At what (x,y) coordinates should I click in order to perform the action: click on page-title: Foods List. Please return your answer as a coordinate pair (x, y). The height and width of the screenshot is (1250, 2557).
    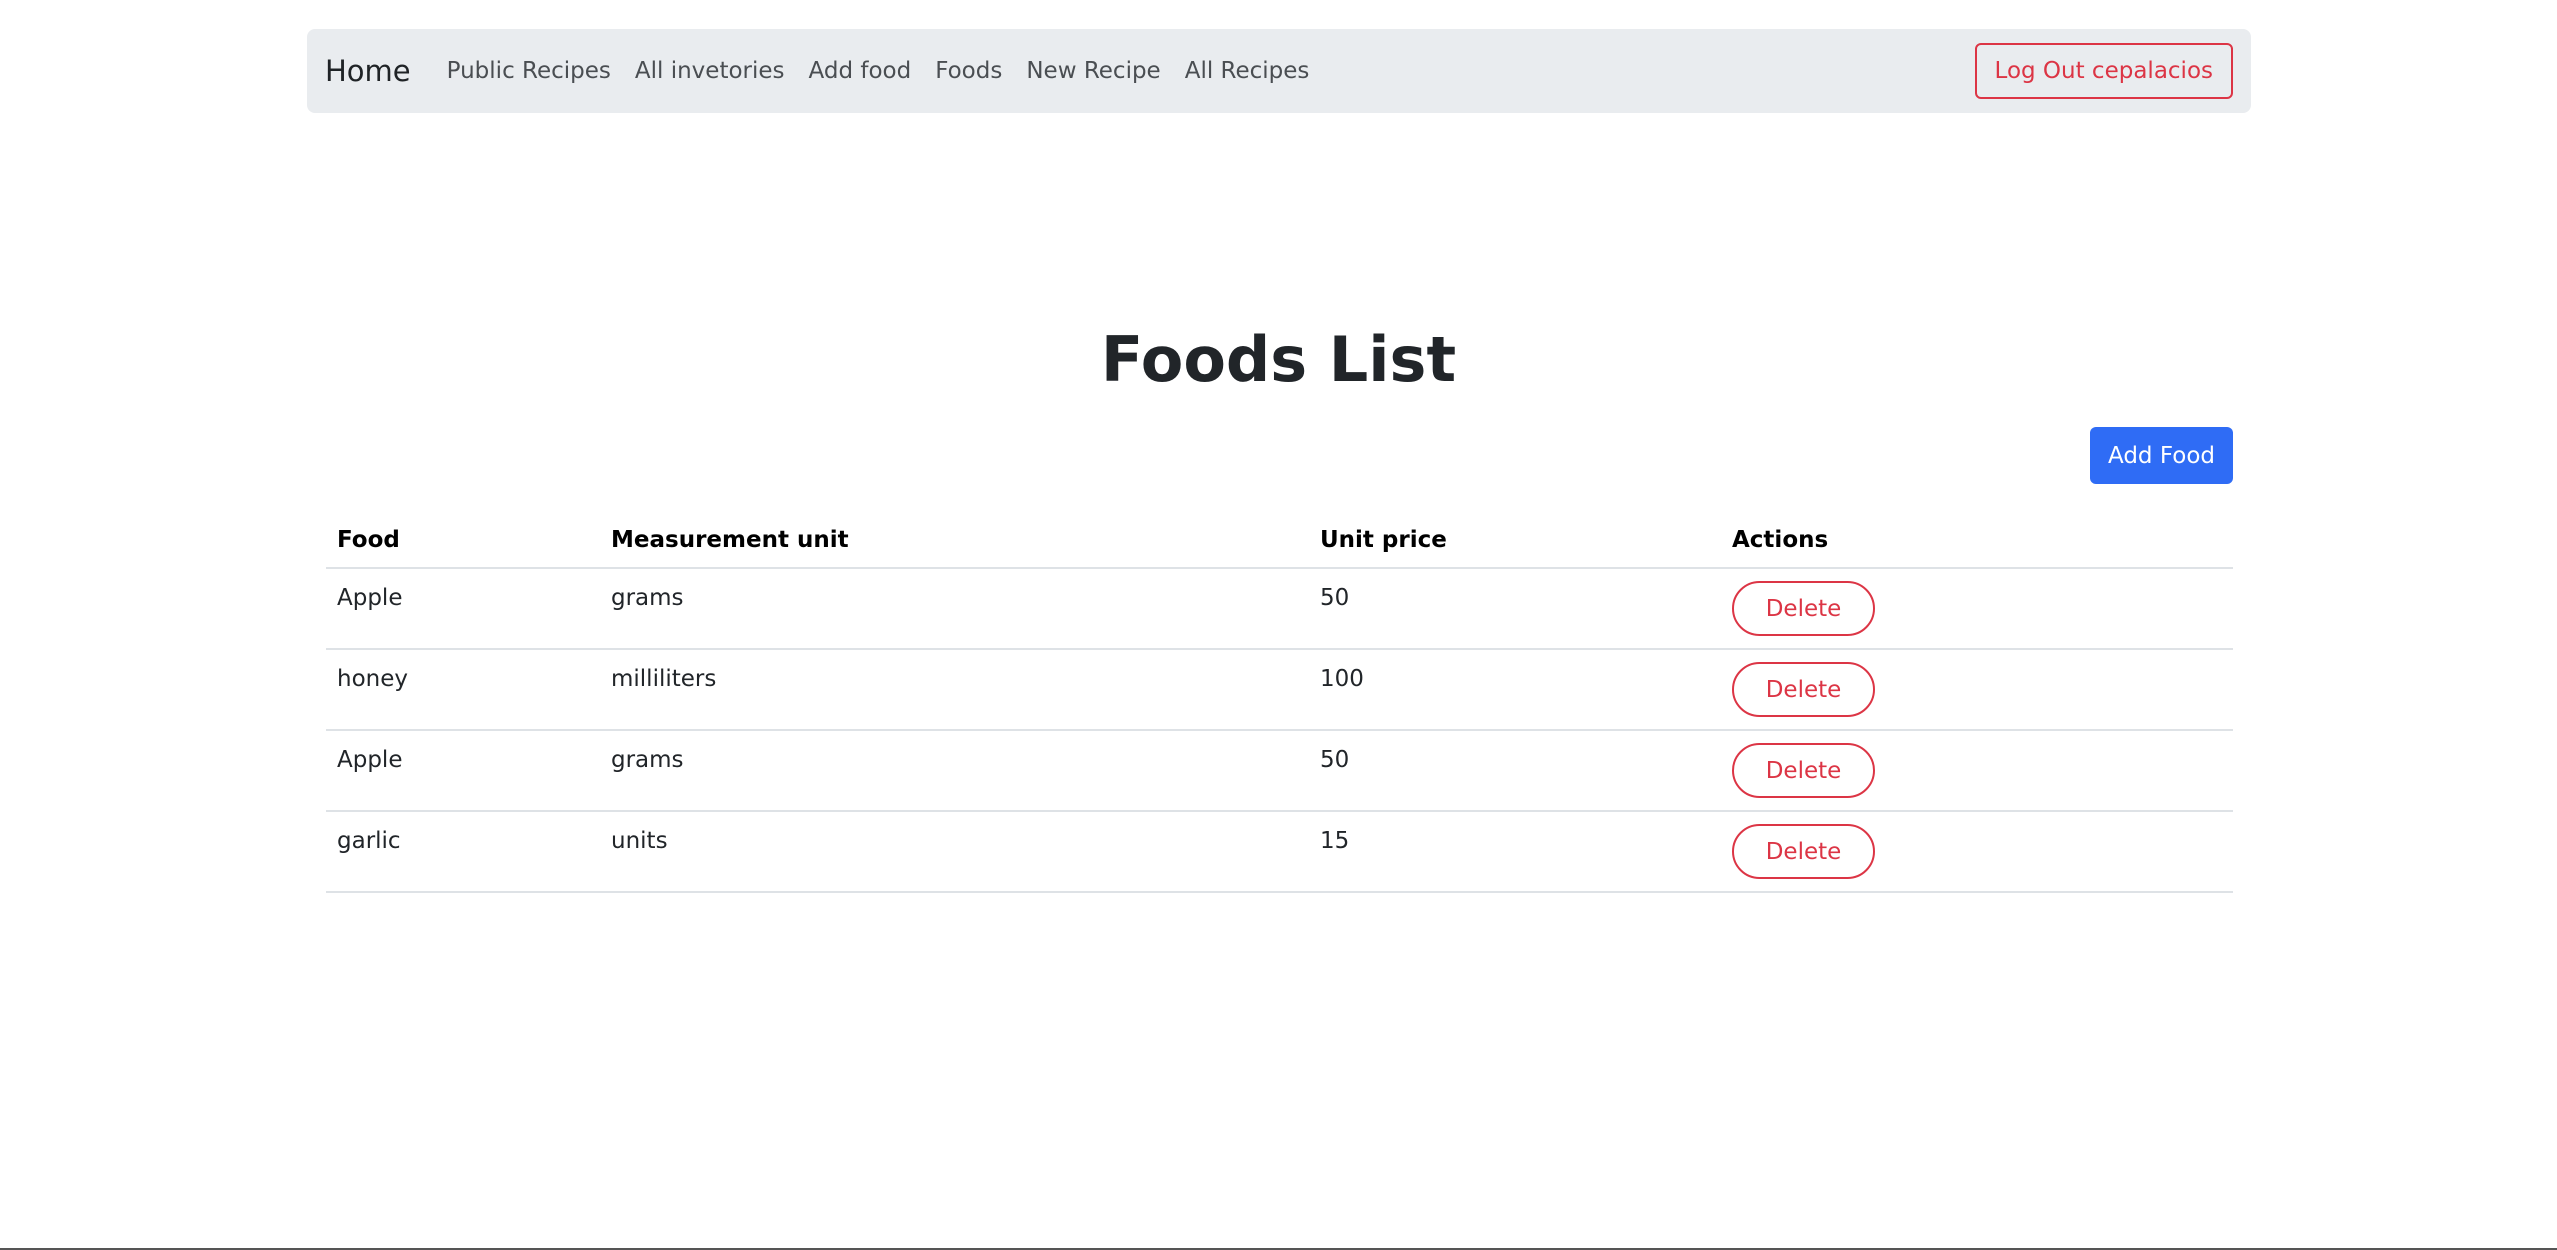
    Looking at the image, I should click on (1278, 359).